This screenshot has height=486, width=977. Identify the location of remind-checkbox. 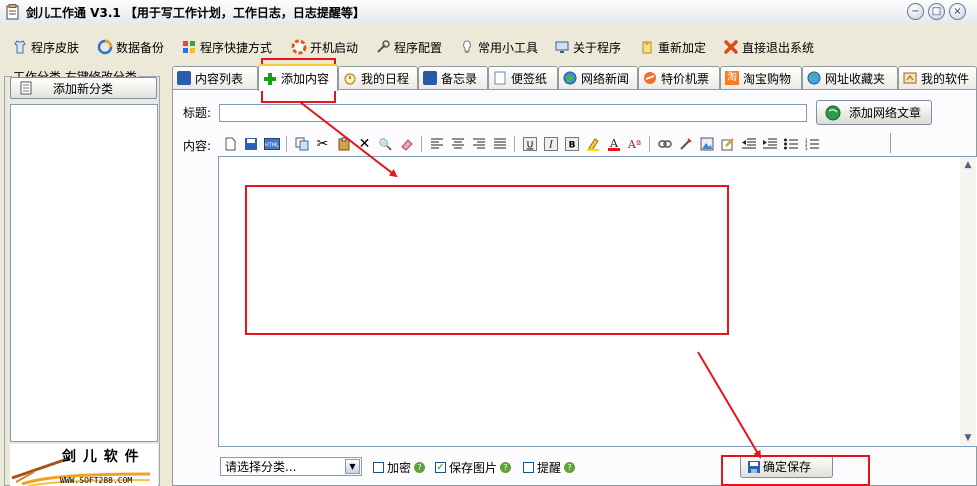
(528, 467).